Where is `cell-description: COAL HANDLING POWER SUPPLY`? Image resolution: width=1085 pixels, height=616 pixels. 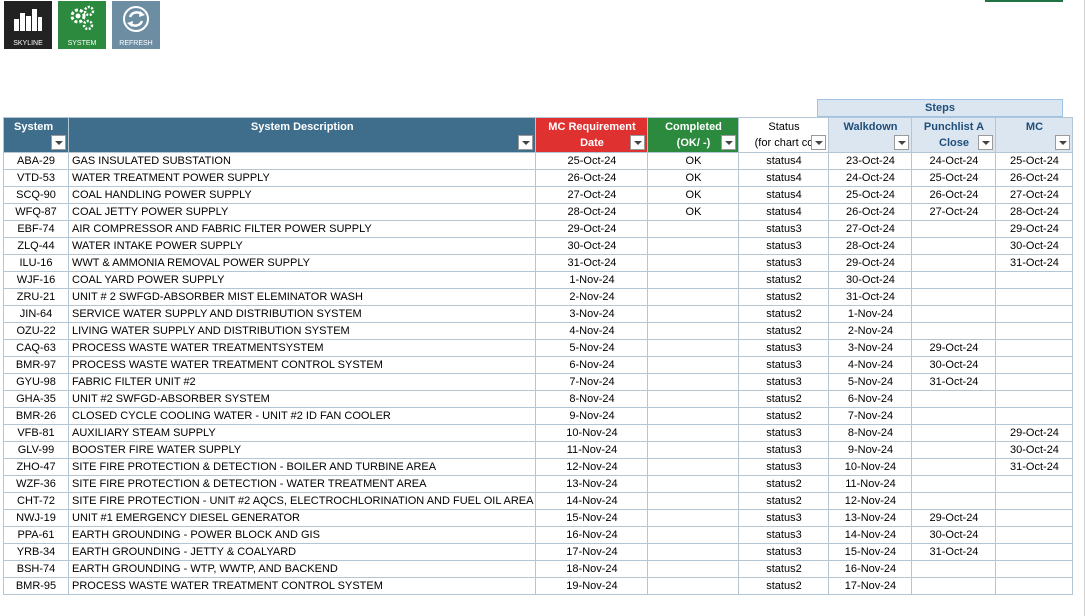
cell-description: COAL HANDLING POWER SUPPLY is located at coordinates (302, 195).